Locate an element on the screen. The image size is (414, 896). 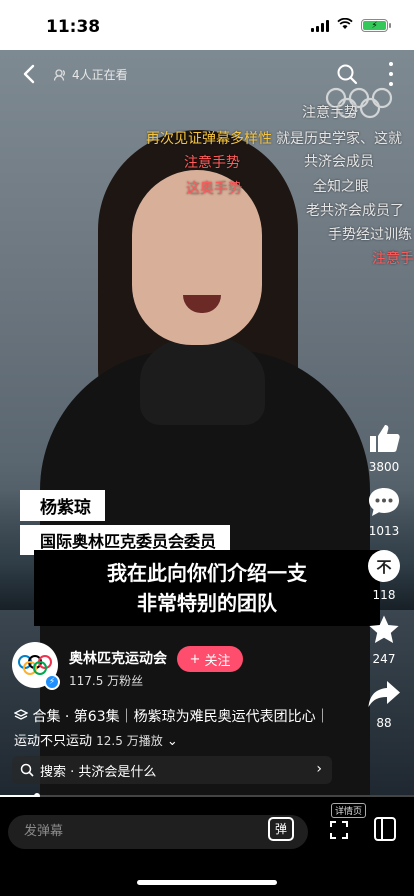
danmaku-input: 发弹幕 is located at coordinates (158, 832).